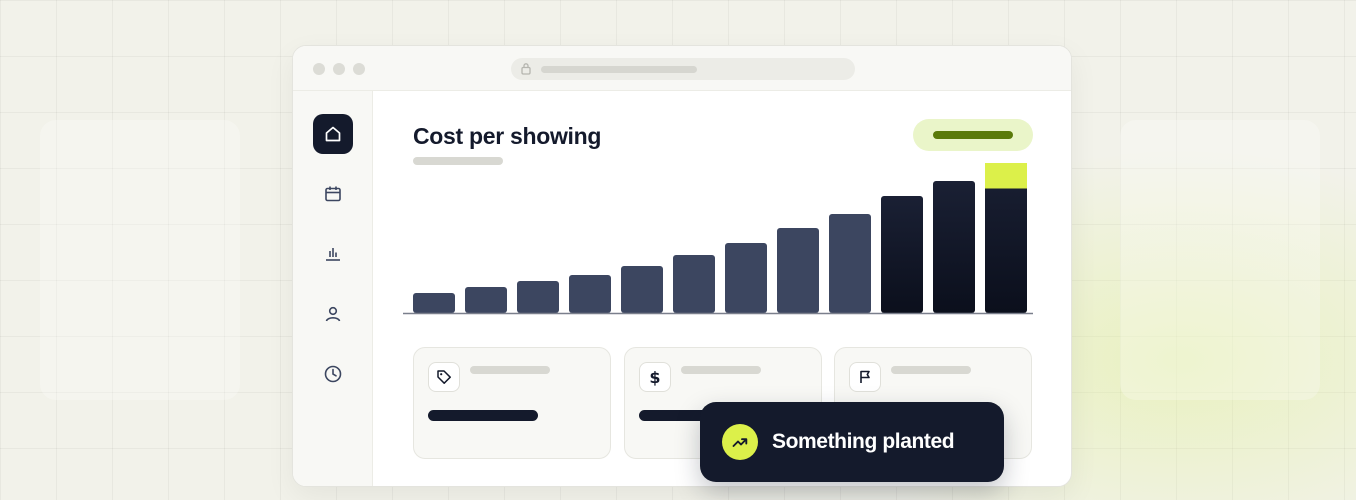  I want to click on flag-icon, so click(865, 376).